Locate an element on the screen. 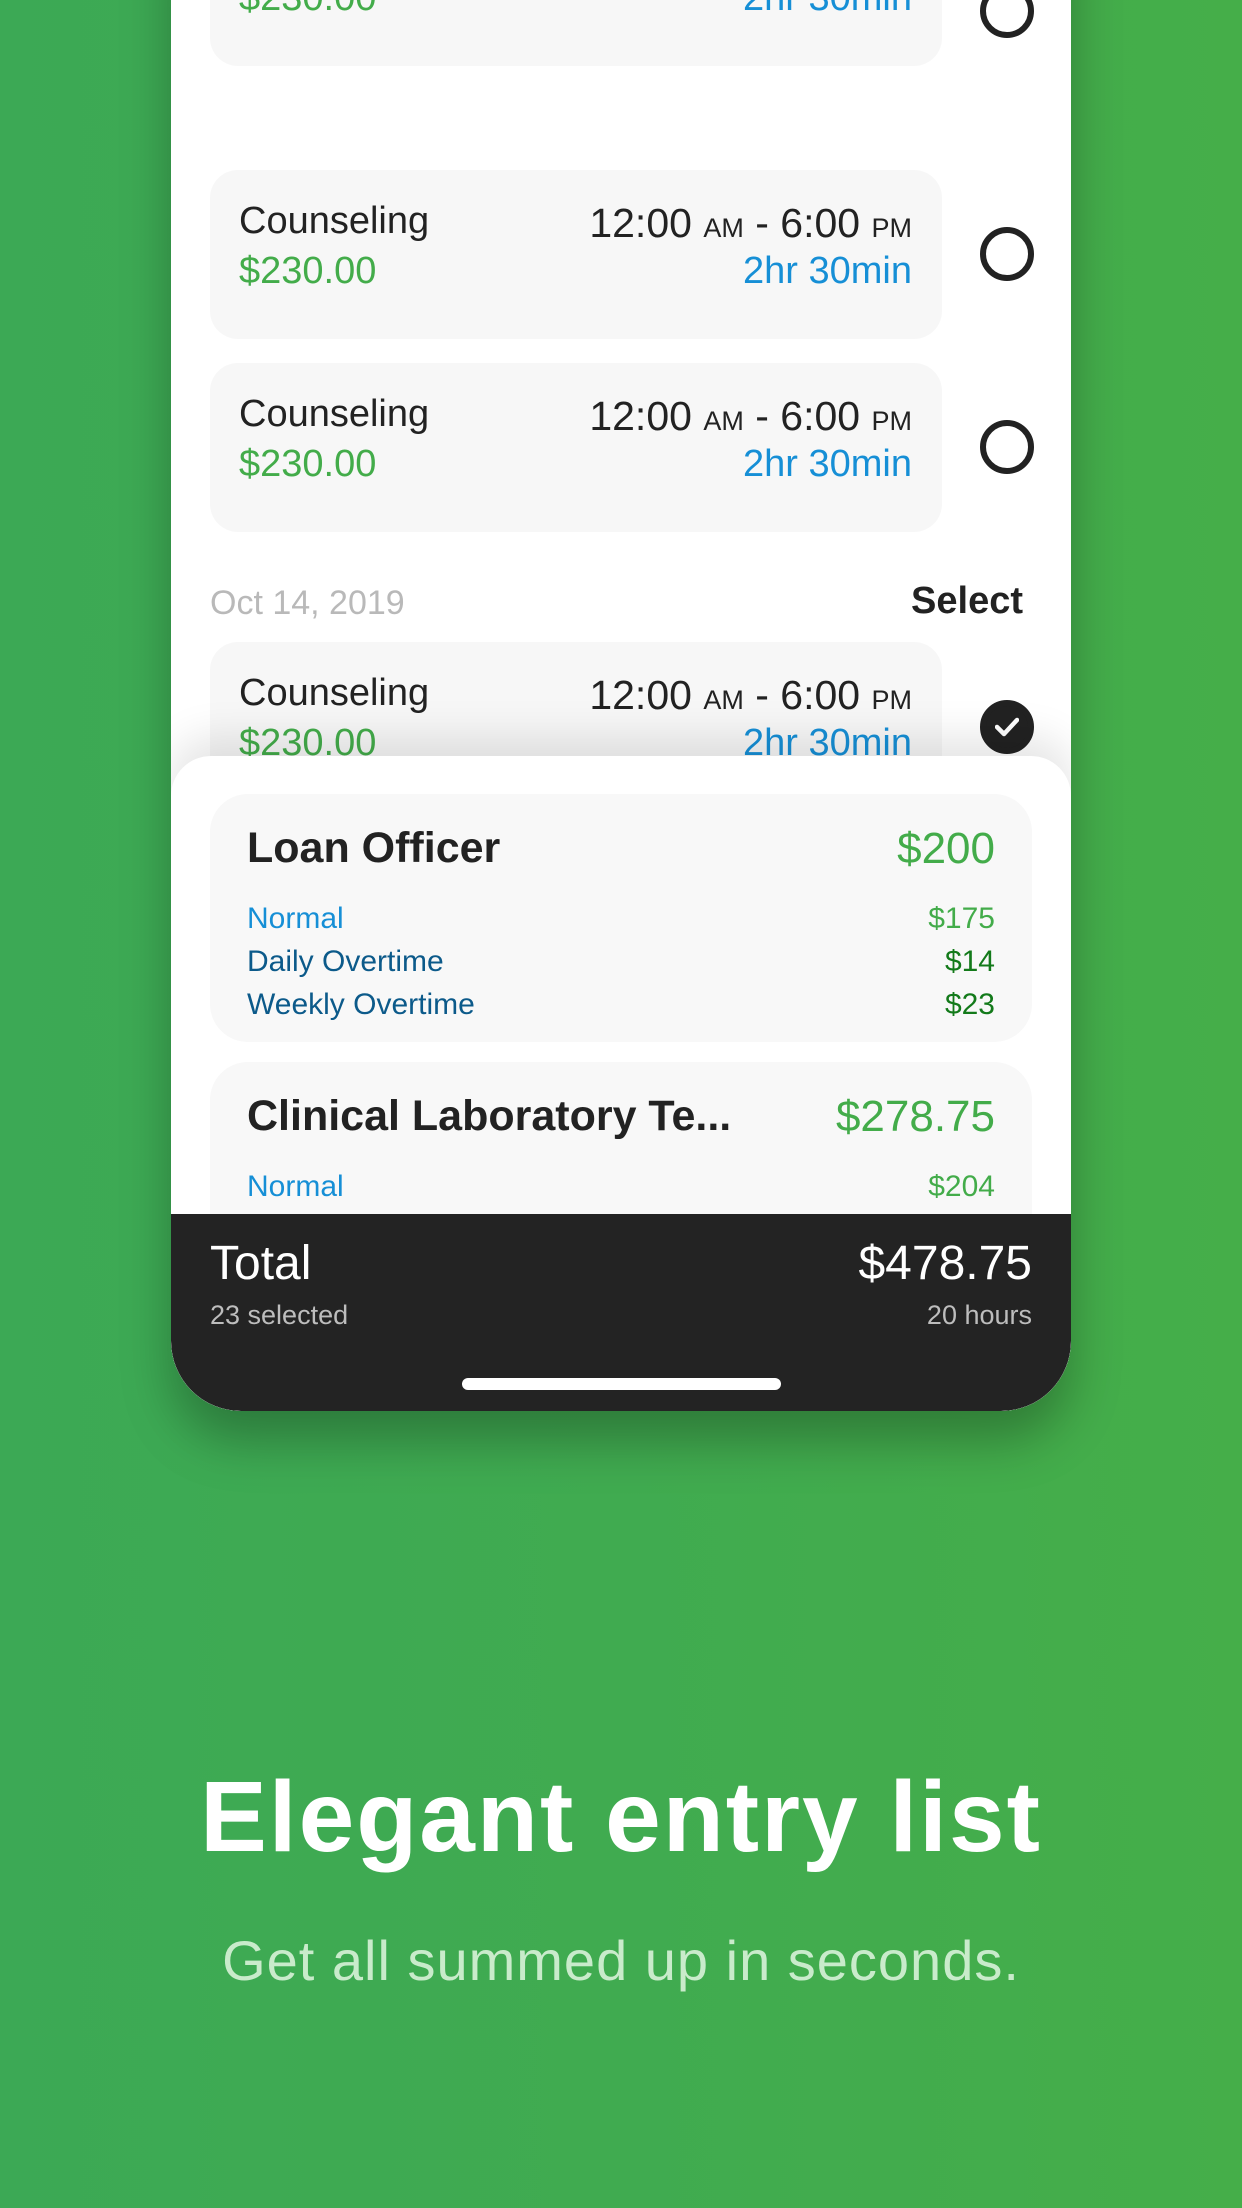  home-indicator is located at coordinates (621, 1384).